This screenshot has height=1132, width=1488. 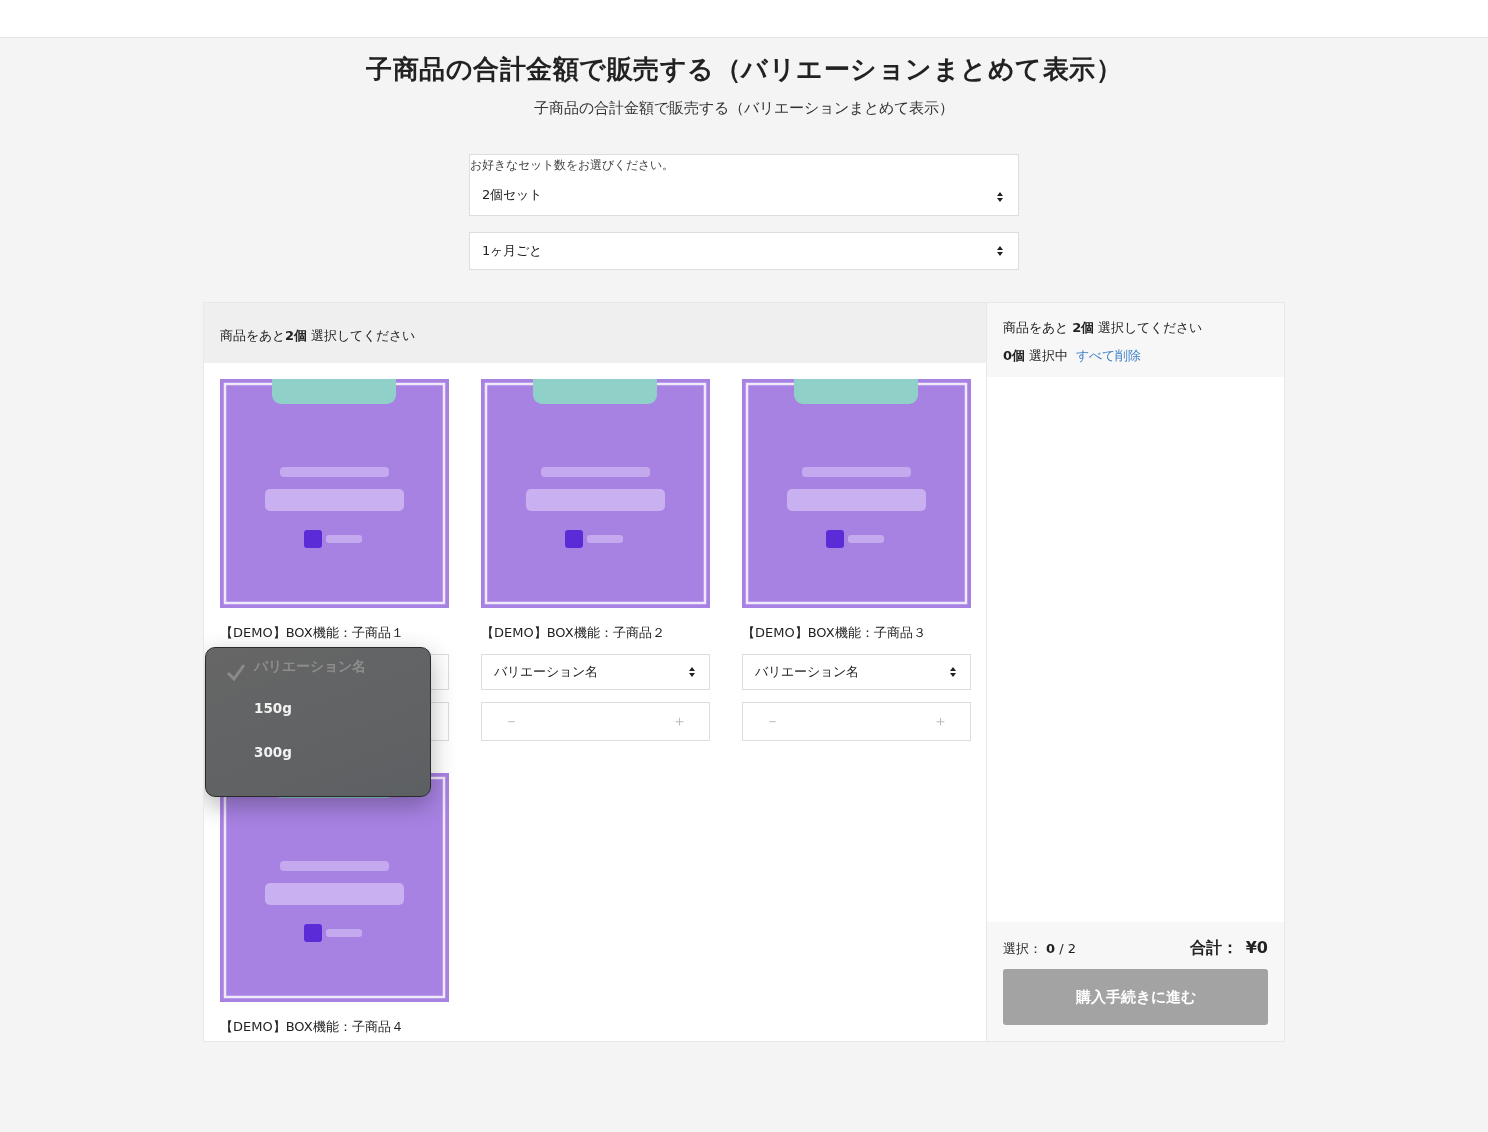 I want to click on selection-label: 選択：, so click(x=1022, y=948).